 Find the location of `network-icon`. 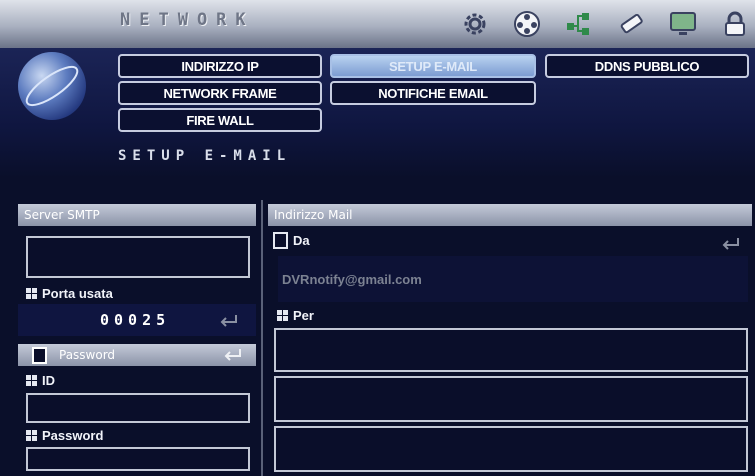

network-icon is located at coordinates (579, 24).